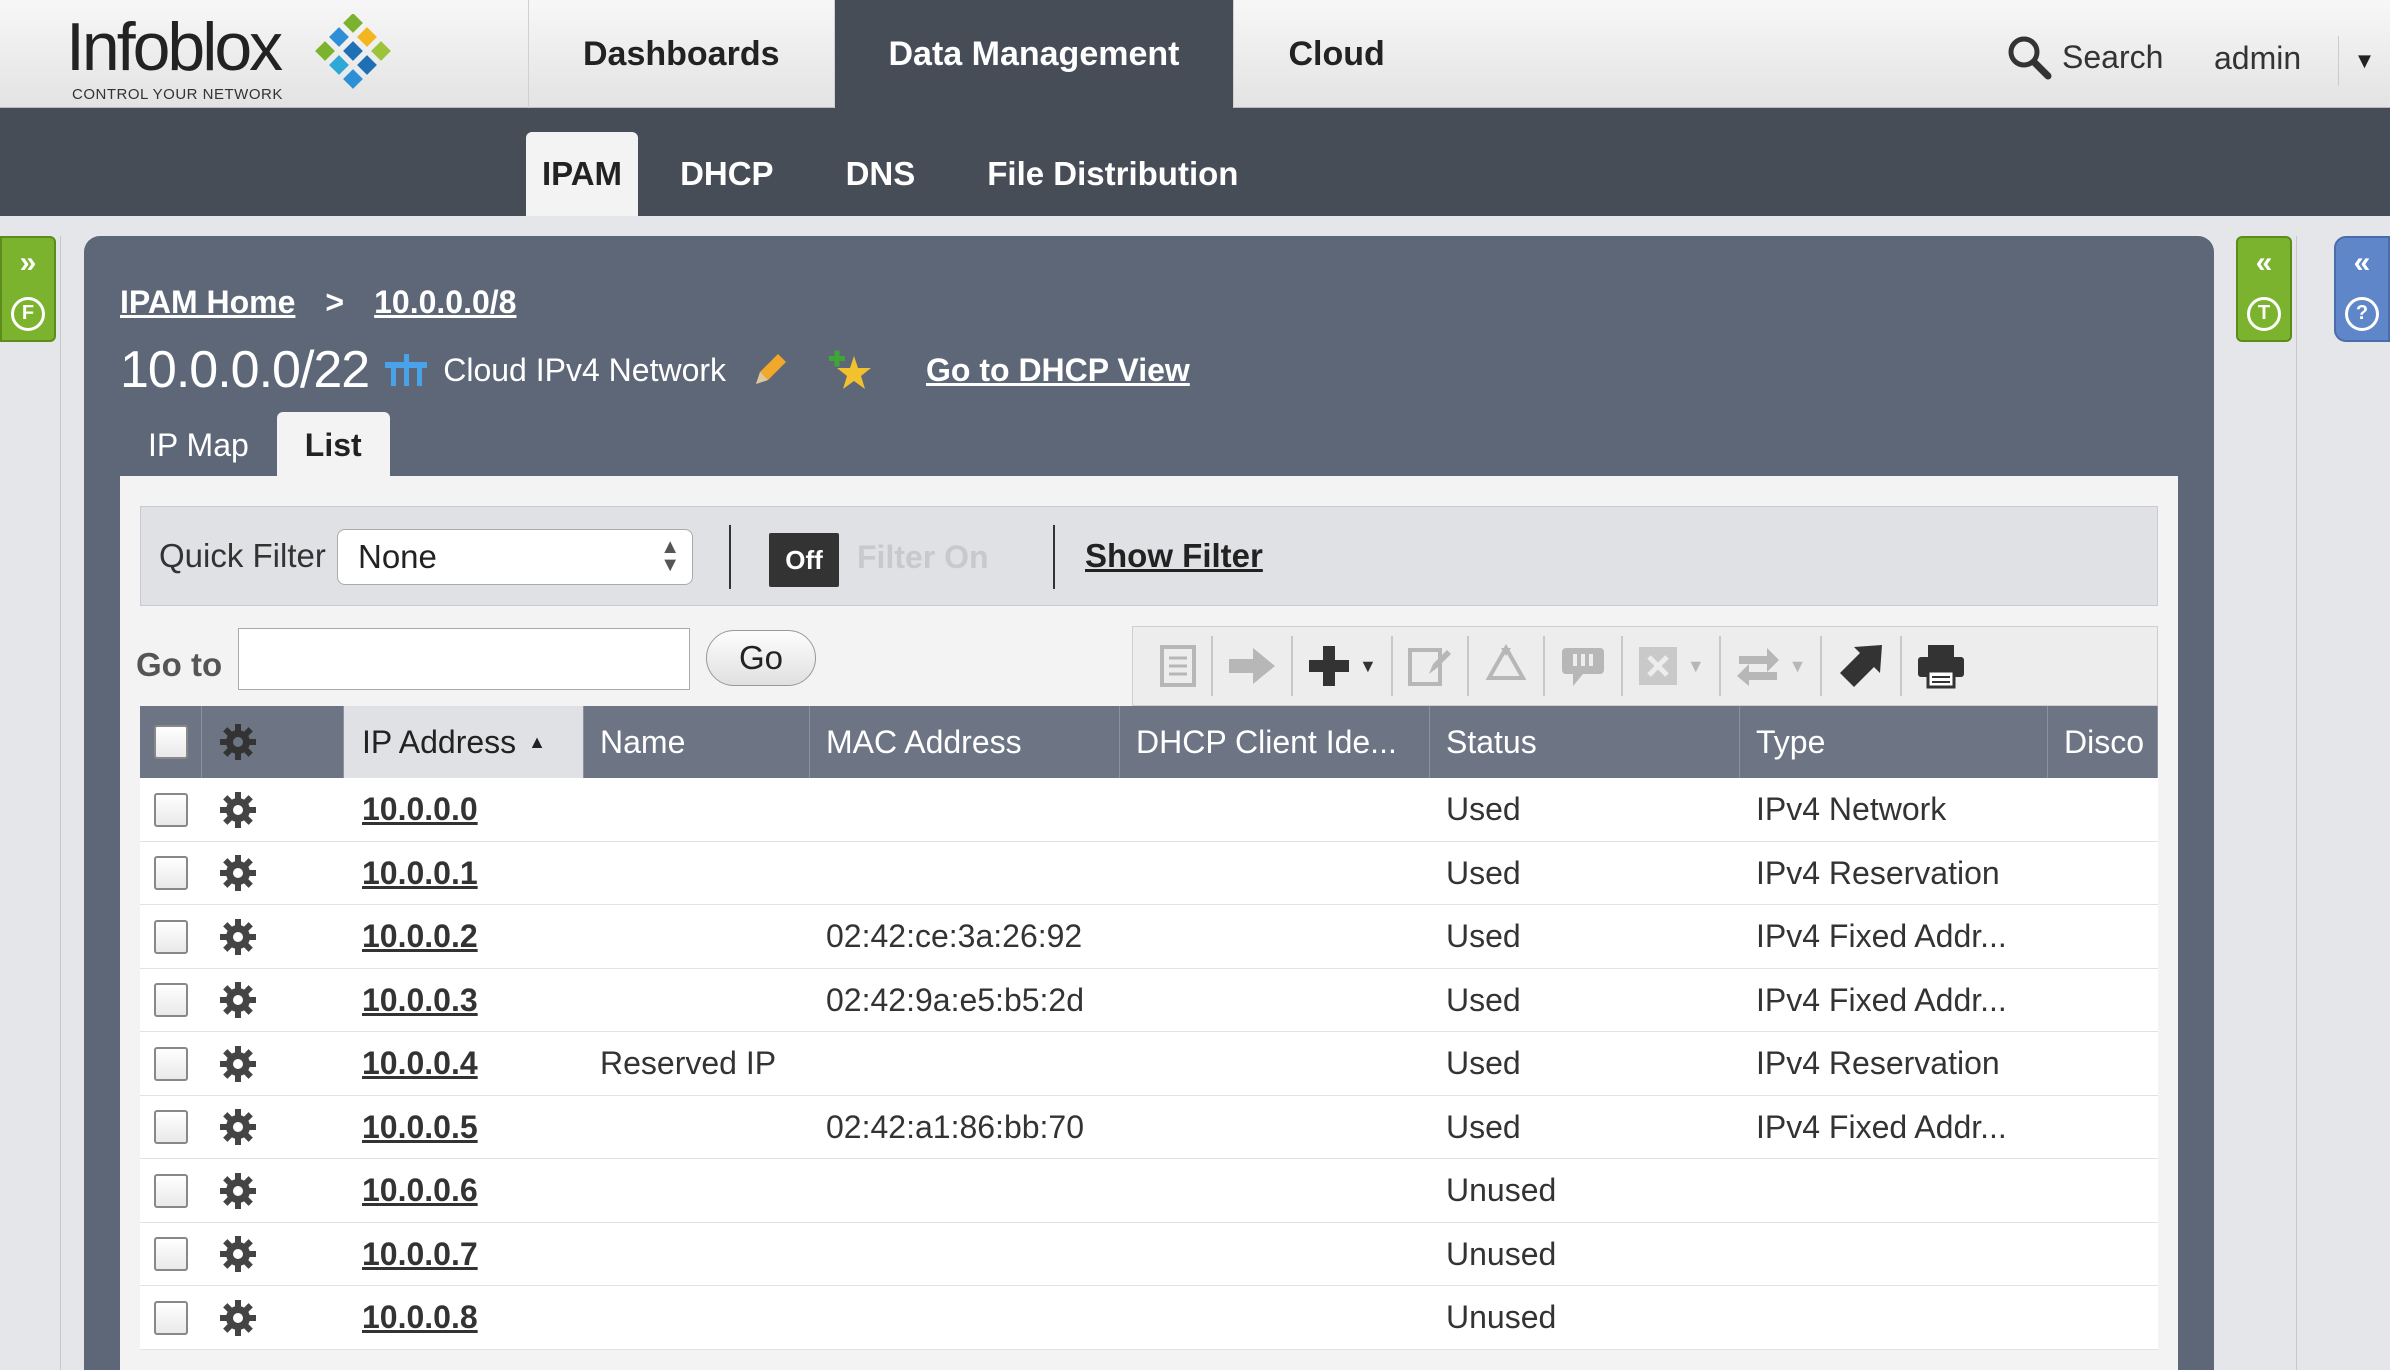  Describe the element at coordinates (1431, 666) in the screenshot. I see `edit-icon` at that location.